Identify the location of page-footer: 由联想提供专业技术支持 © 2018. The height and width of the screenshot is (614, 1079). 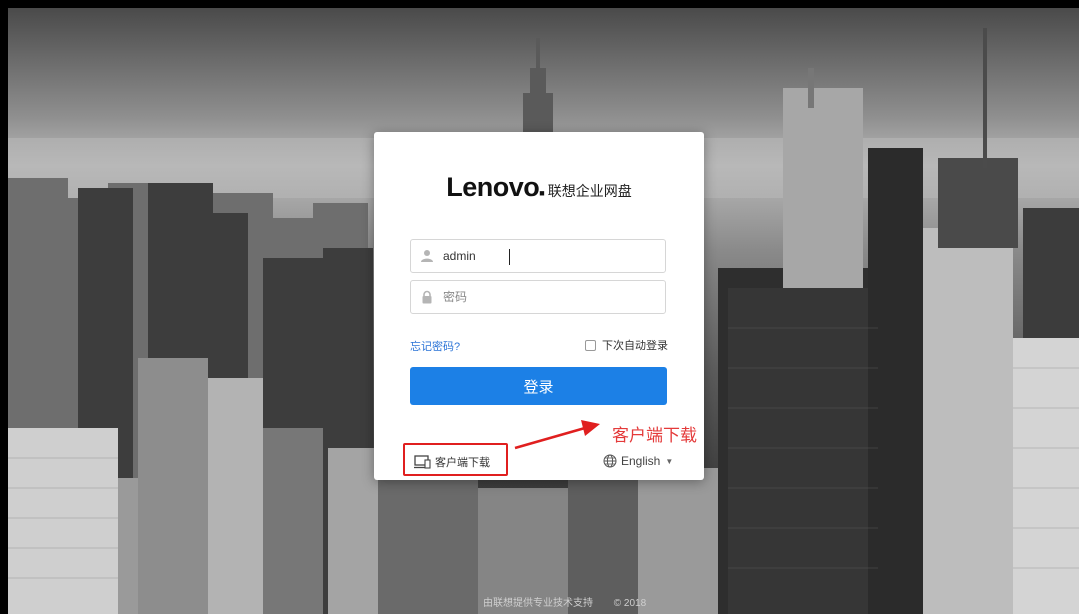
(564, 601).